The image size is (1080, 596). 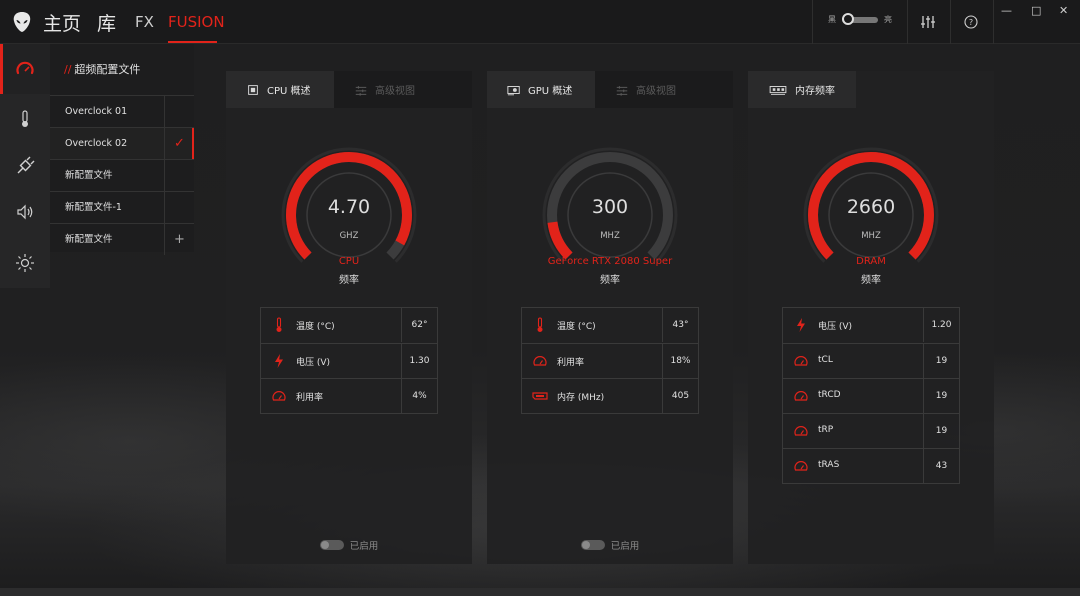 I want to click on tab-dram-overview: 内存频率, so click(x=802, y=89).